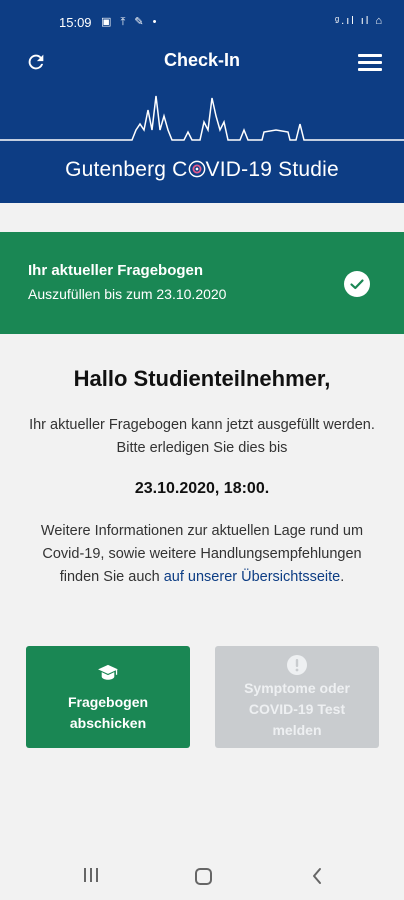 This screenshot has width=404, height=900. What do you see at coordinates (357, 284) in the screenshot?
I see `check-icon` at bounding box center [357, 284].